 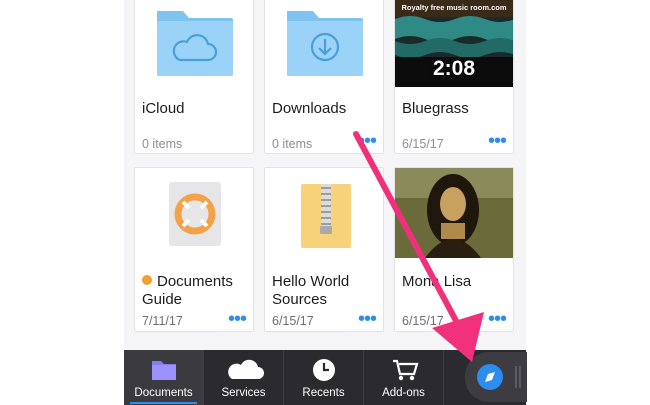 I want to click on tab-label: Documents, so click(x=163, y=393).